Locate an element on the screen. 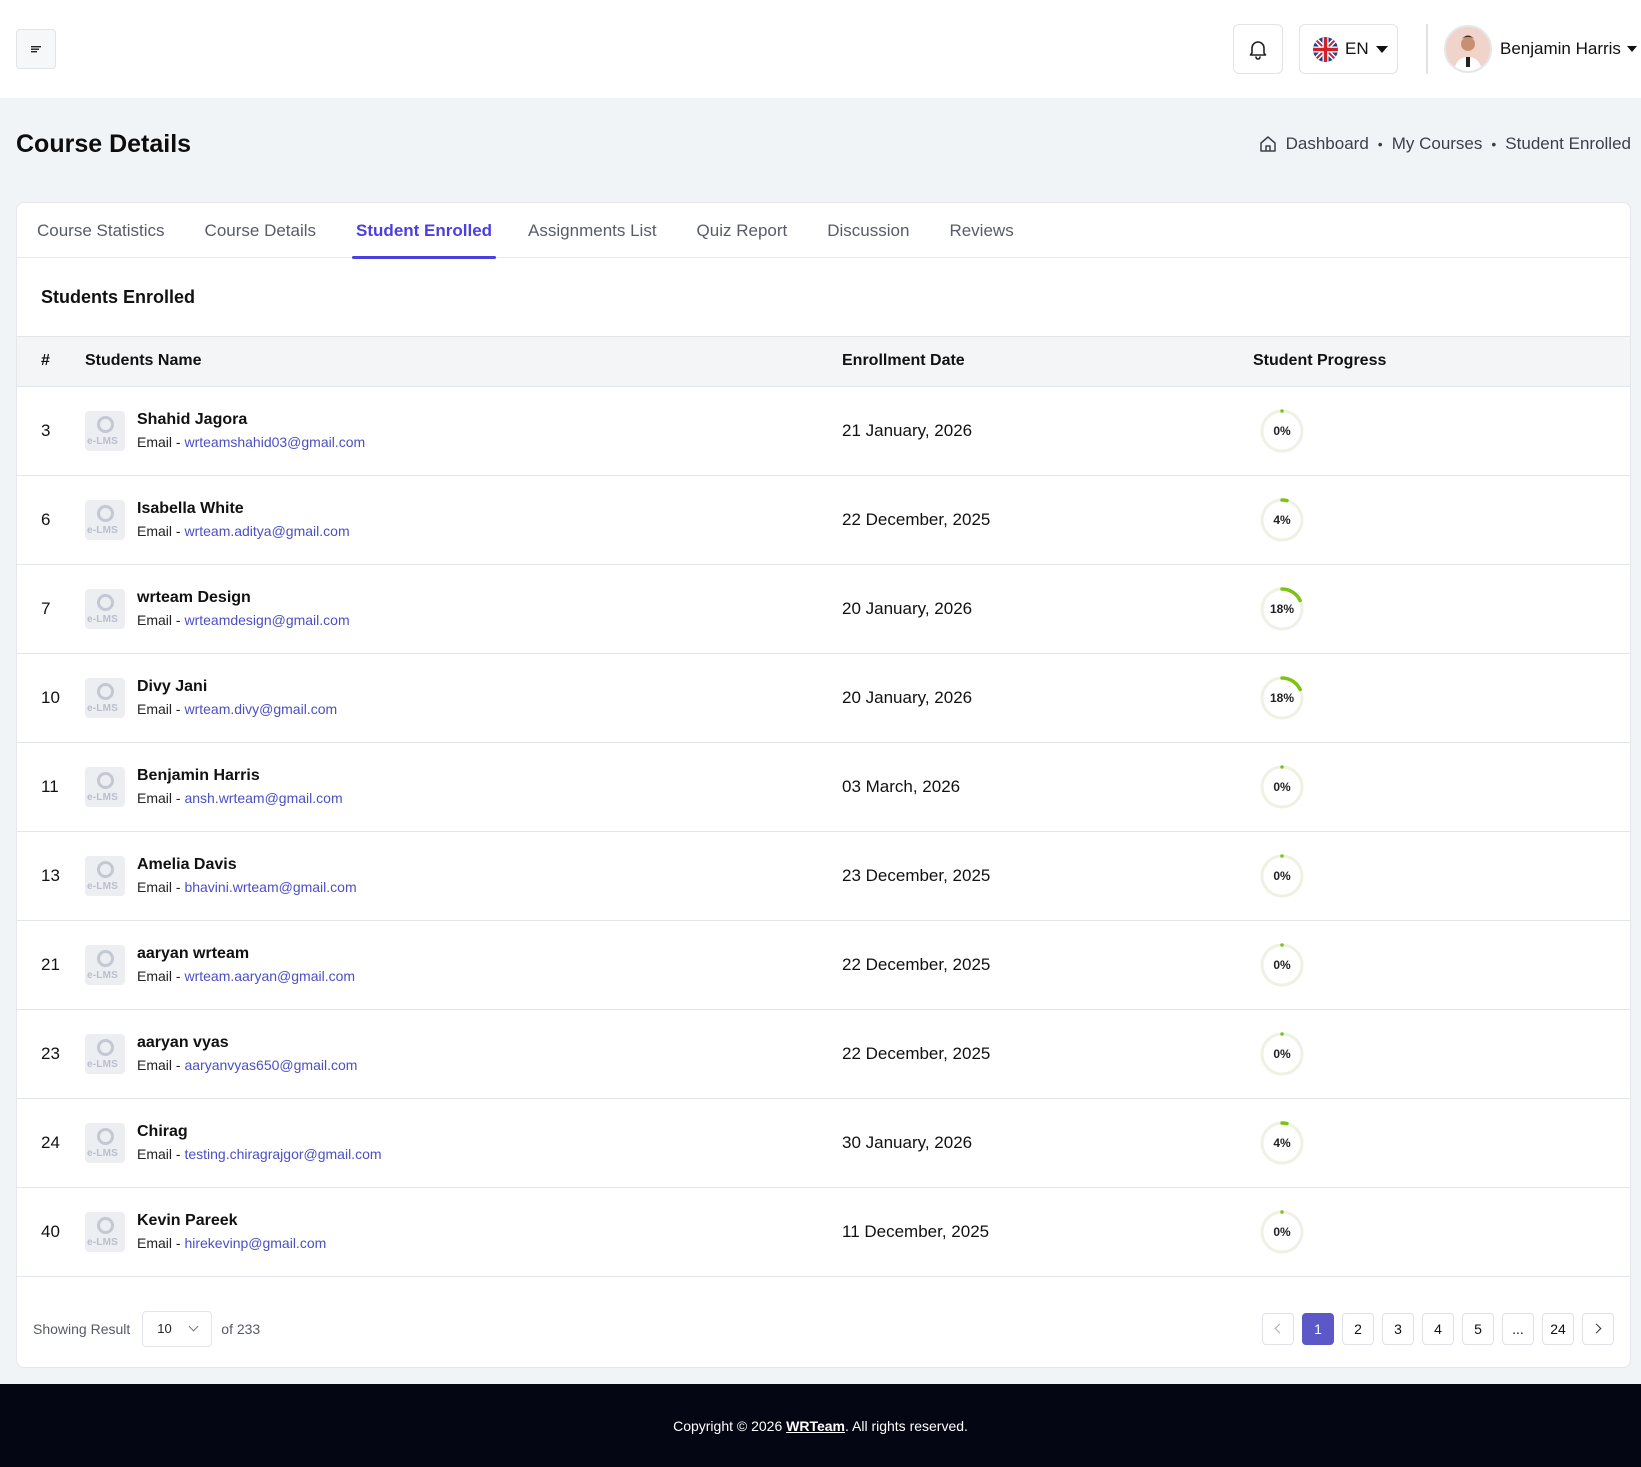 The width and height of the screenshot is (1641, 1467). student-email-link: wrteamshahid03@gmail.com is located at coordinates (274, 442).